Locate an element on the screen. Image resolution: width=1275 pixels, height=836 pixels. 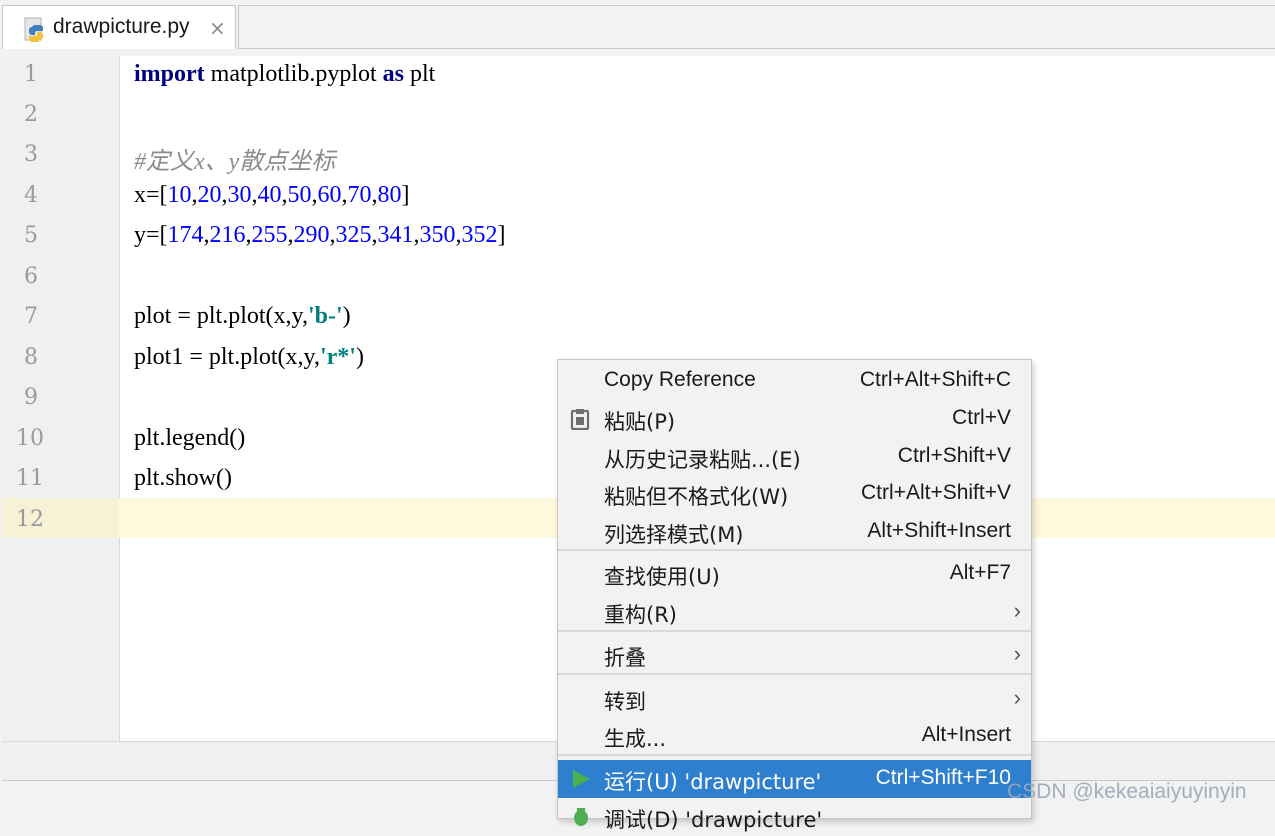
line-number: 3 is located at coordinates (31, 154).